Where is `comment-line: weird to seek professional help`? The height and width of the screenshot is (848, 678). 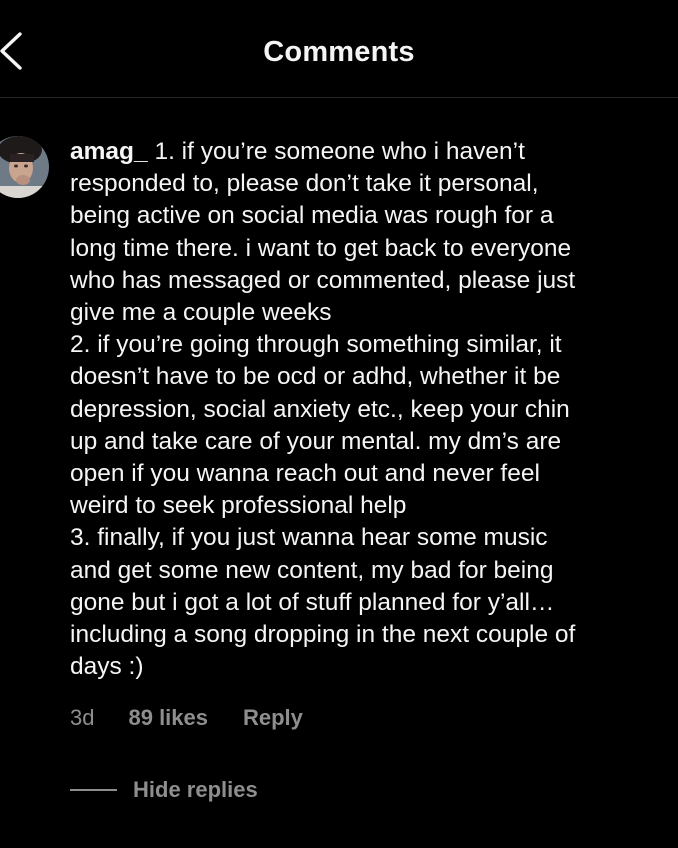 comment-line: weird to seek professional help is located at coordinates (238, 506).